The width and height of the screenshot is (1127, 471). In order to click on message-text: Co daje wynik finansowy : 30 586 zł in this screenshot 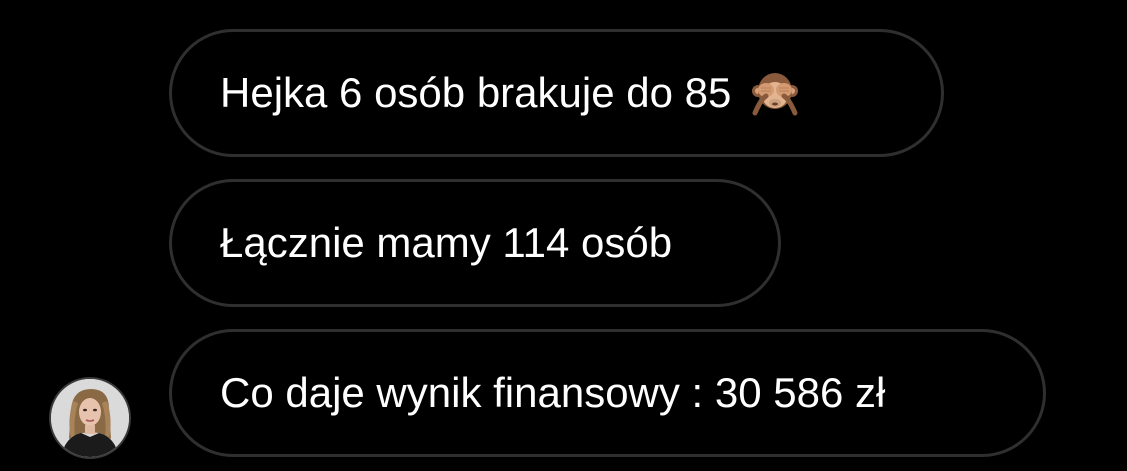, I will do `click(553, 392)`.